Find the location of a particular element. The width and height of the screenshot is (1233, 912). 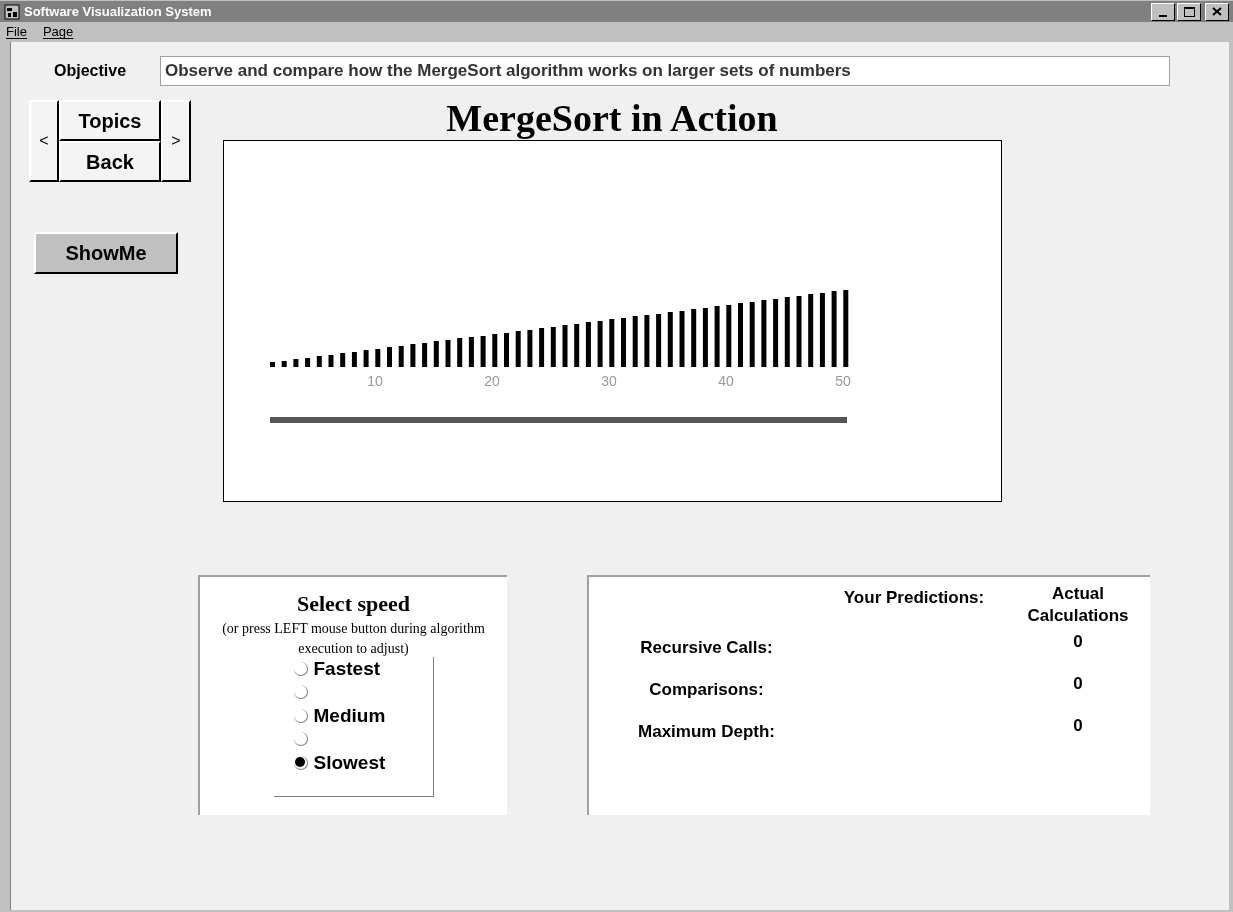

minimize-button is located at coordinates (1163, 11).